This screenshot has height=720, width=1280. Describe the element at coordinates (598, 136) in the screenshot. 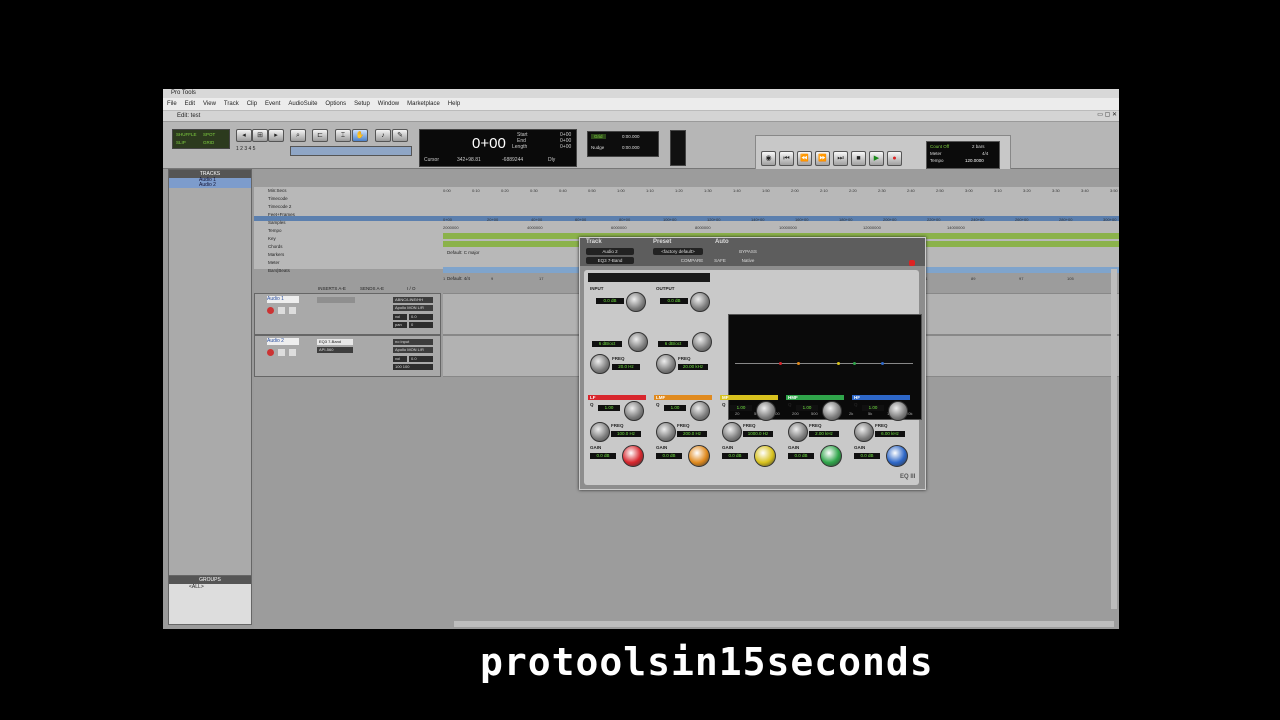

I see `grid-label: Grid` at that location.